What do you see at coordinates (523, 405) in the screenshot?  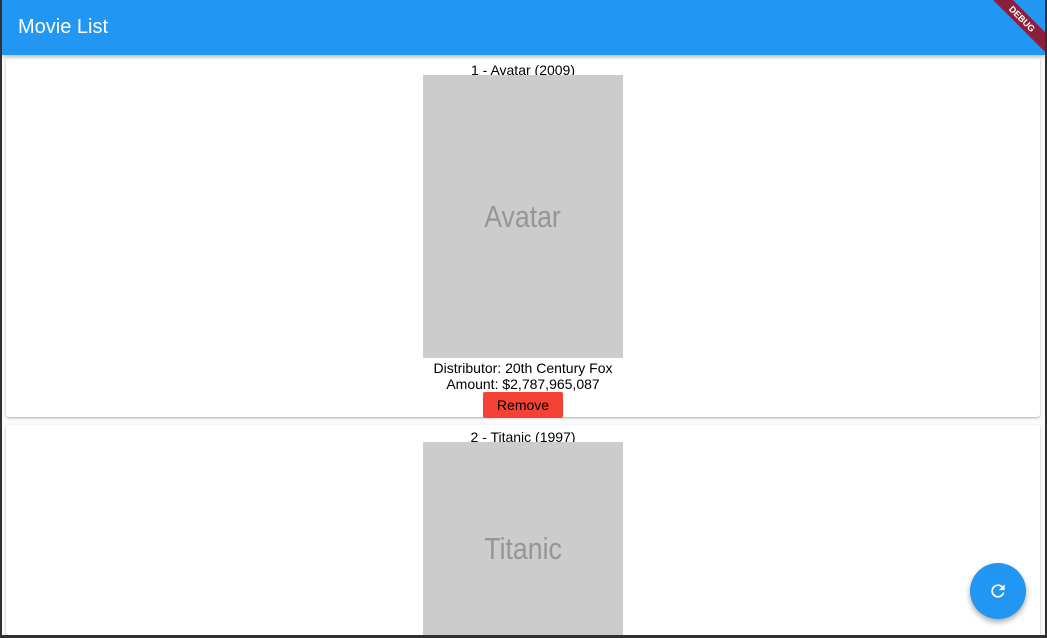 I see `remove-button: Remove` at bounding box center [523, 405].